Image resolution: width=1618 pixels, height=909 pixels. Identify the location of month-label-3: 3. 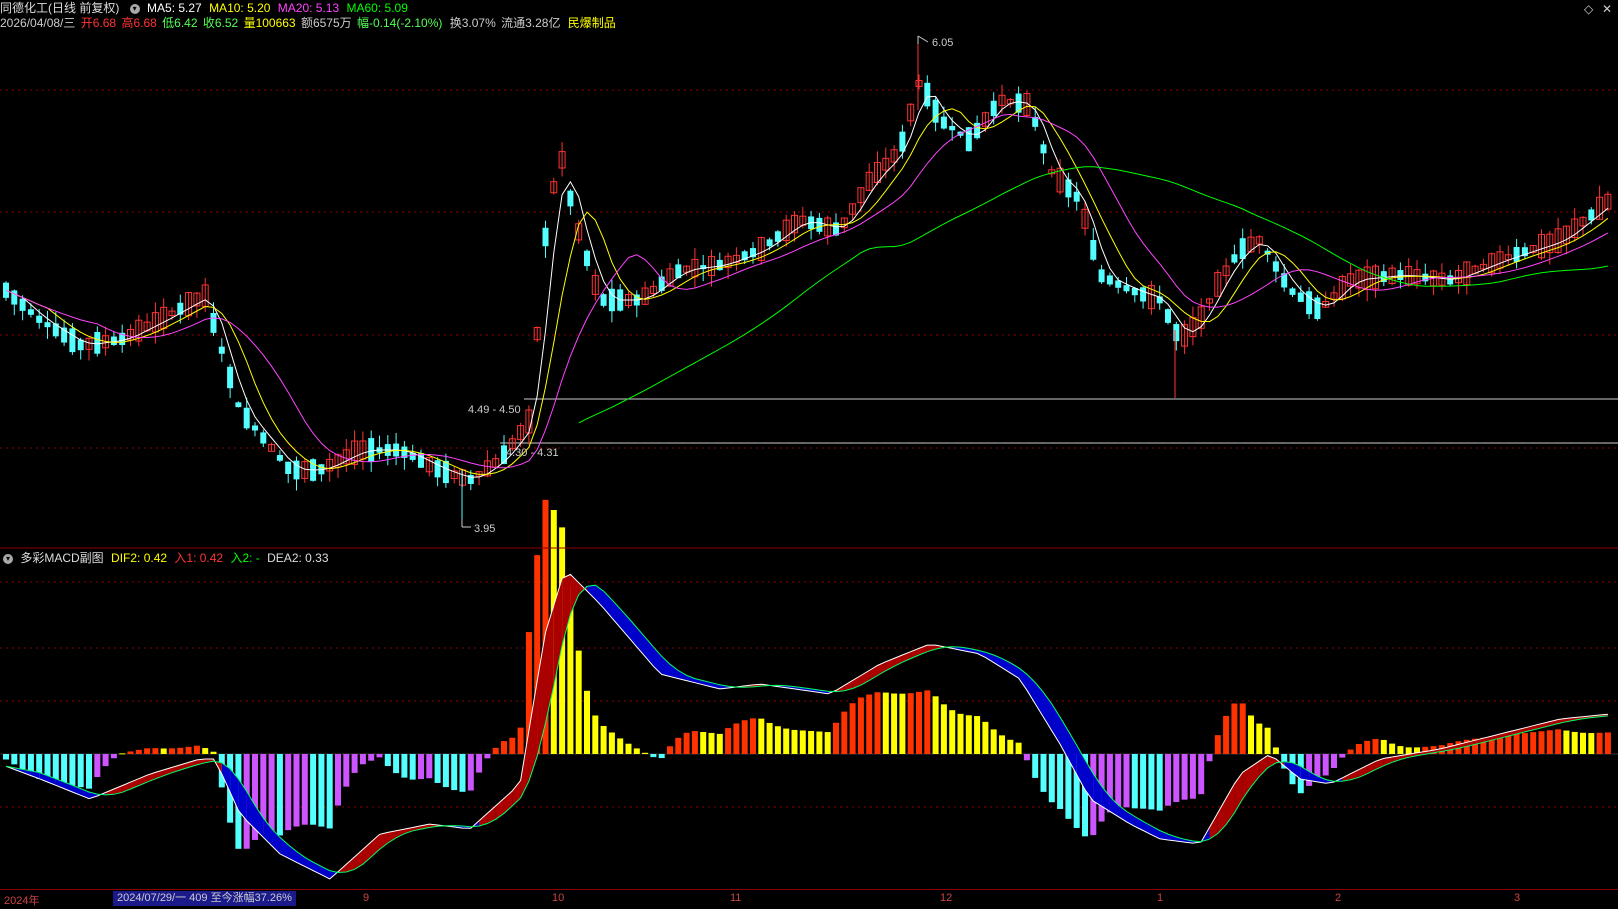
(1517, 898).